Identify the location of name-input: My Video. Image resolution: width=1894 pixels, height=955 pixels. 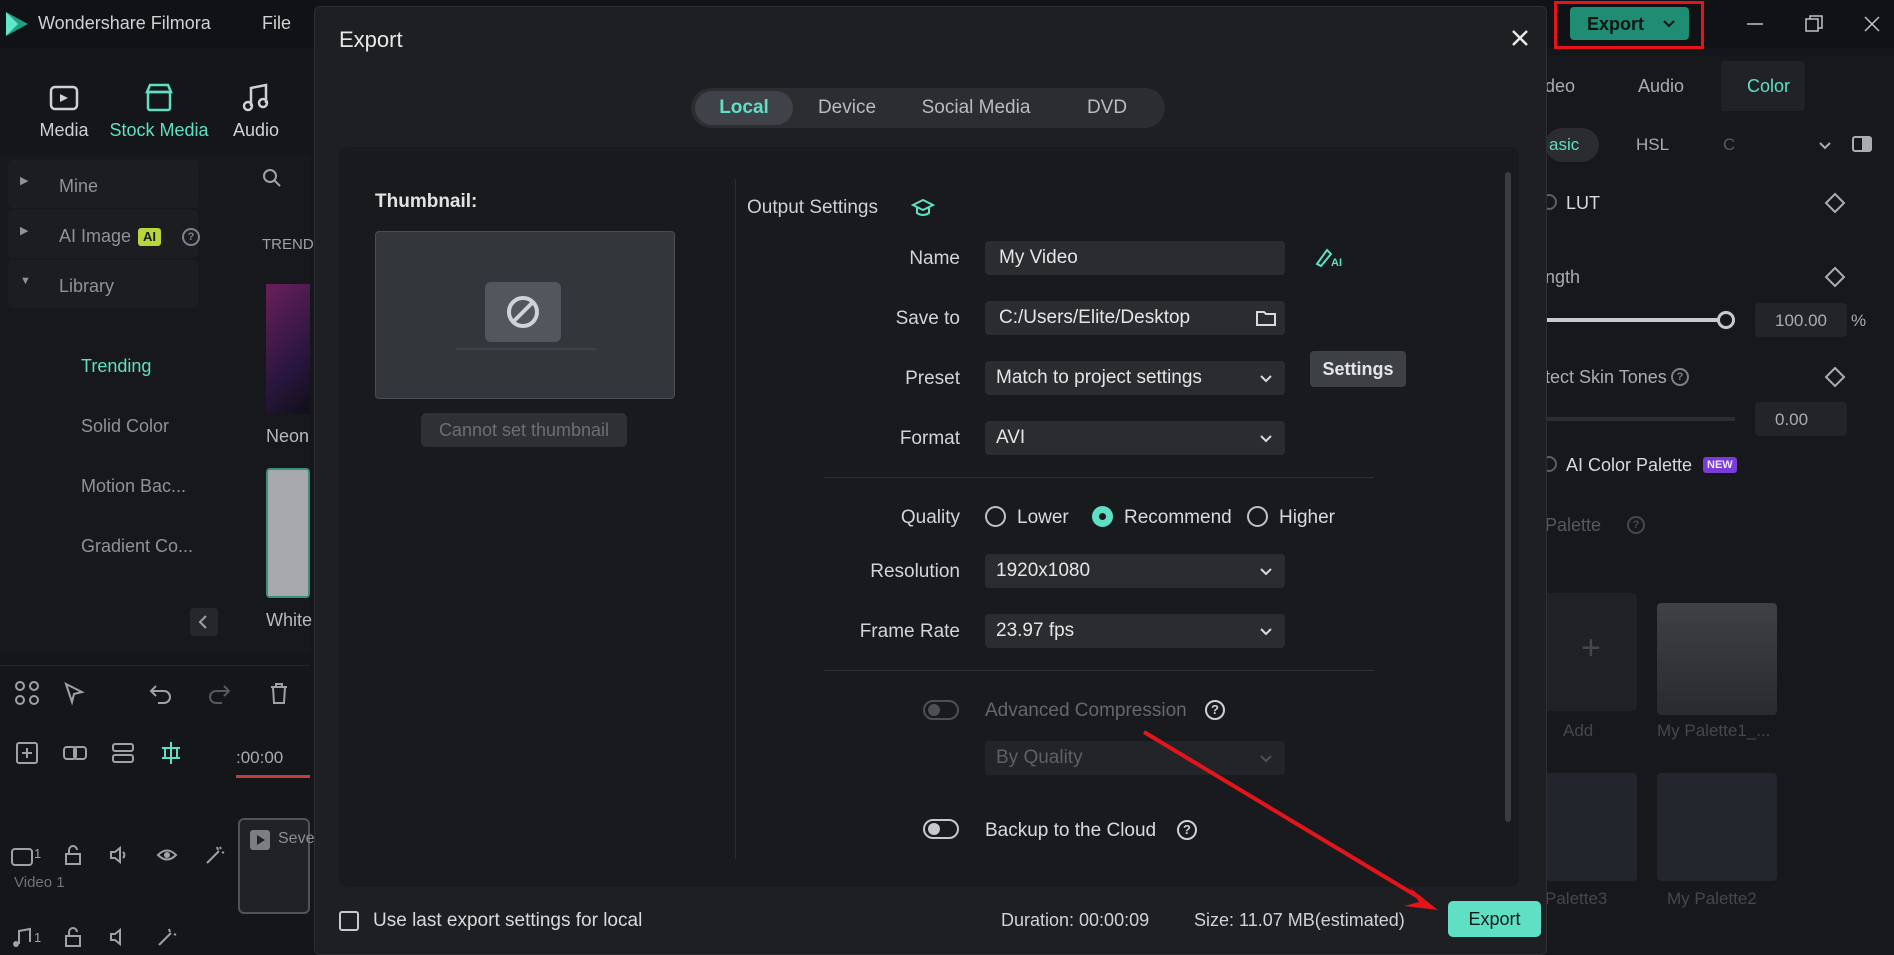
(1135, 258).